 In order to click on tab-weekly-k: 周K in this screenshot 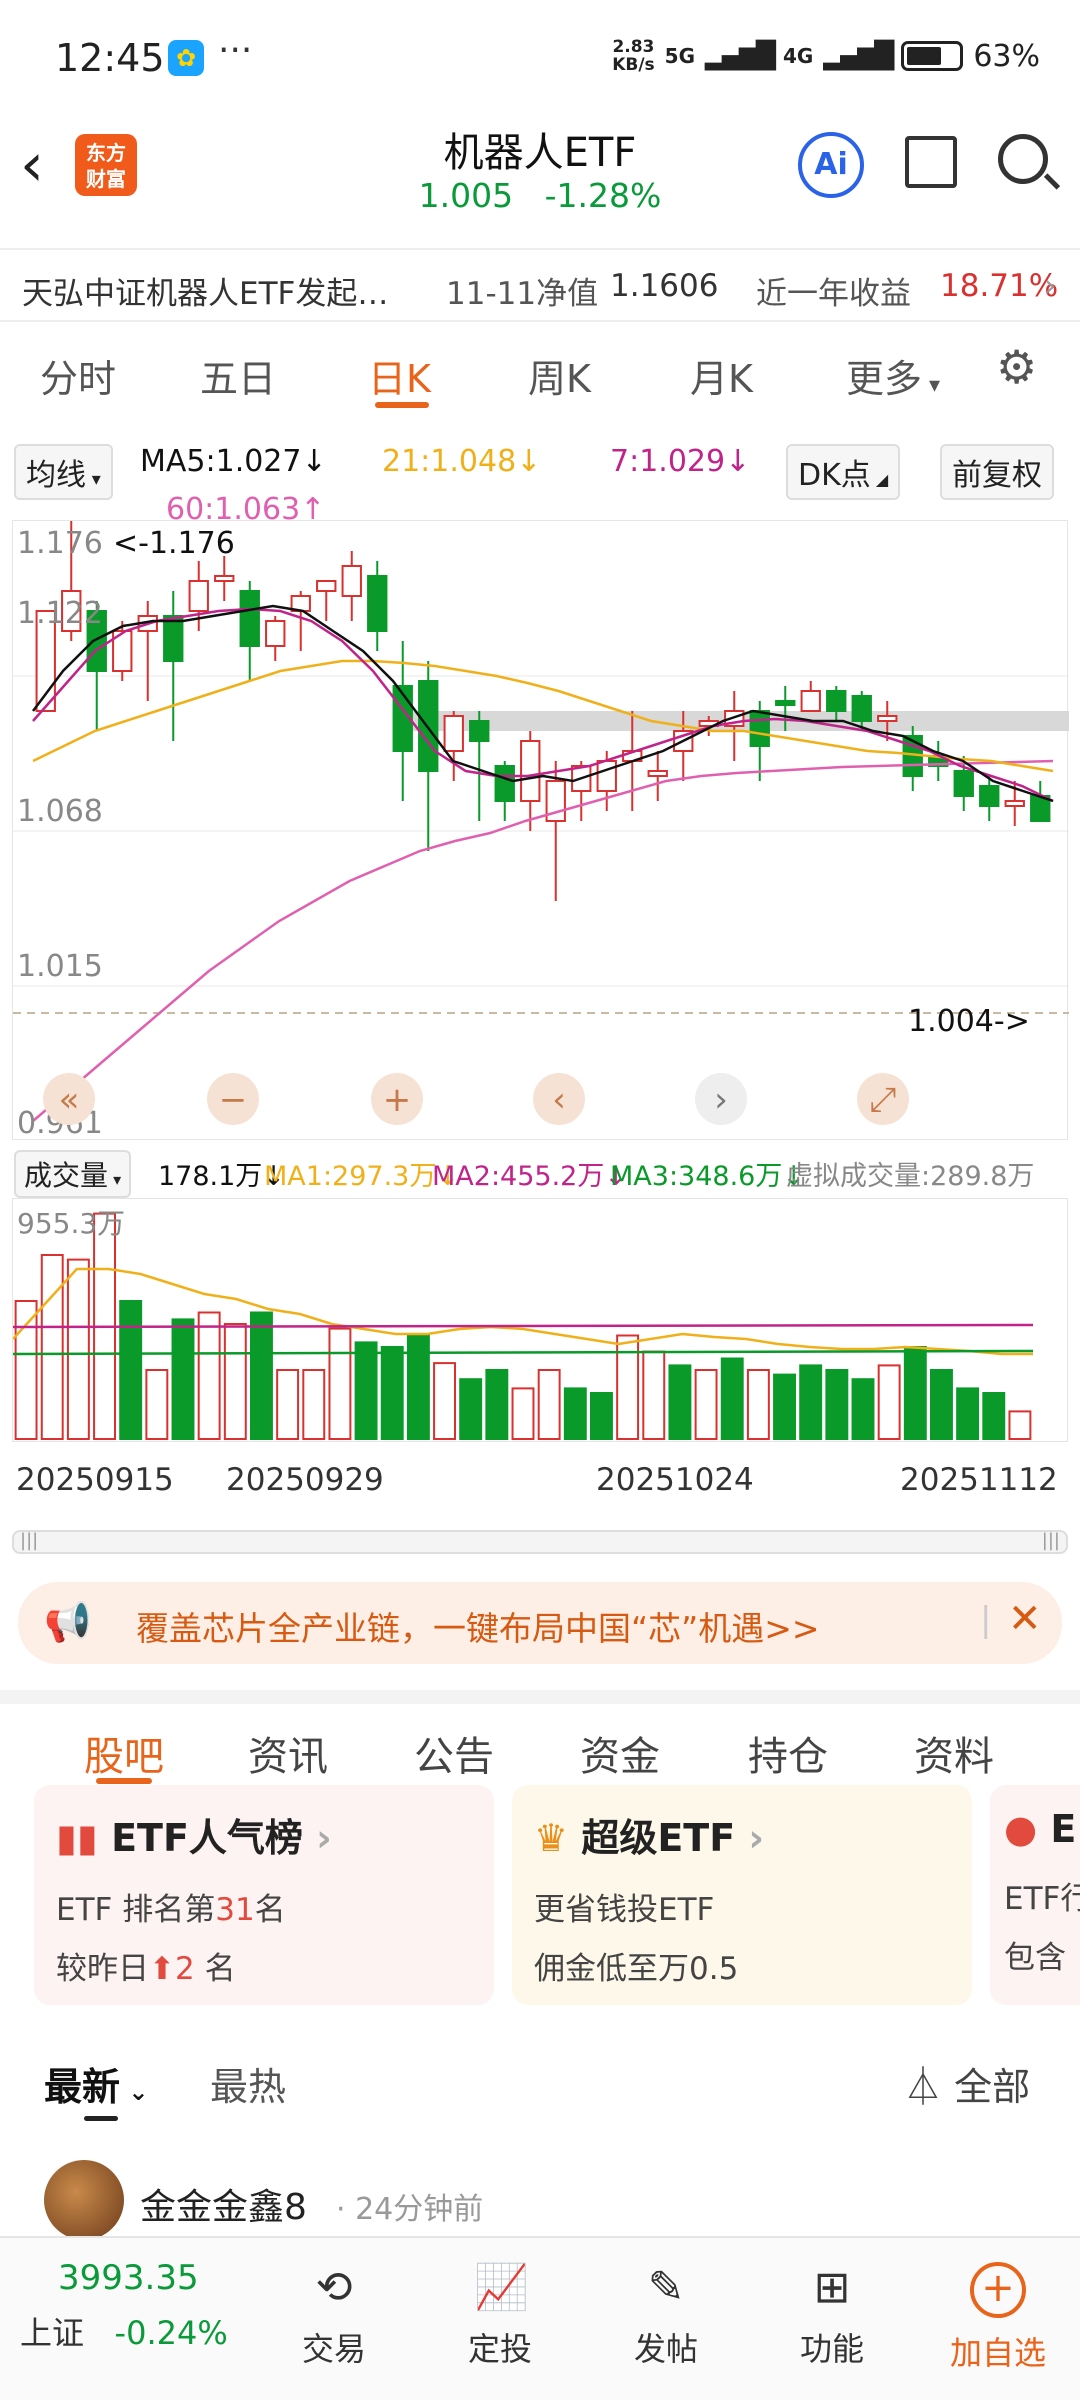, I will do `click(559, 375)`.